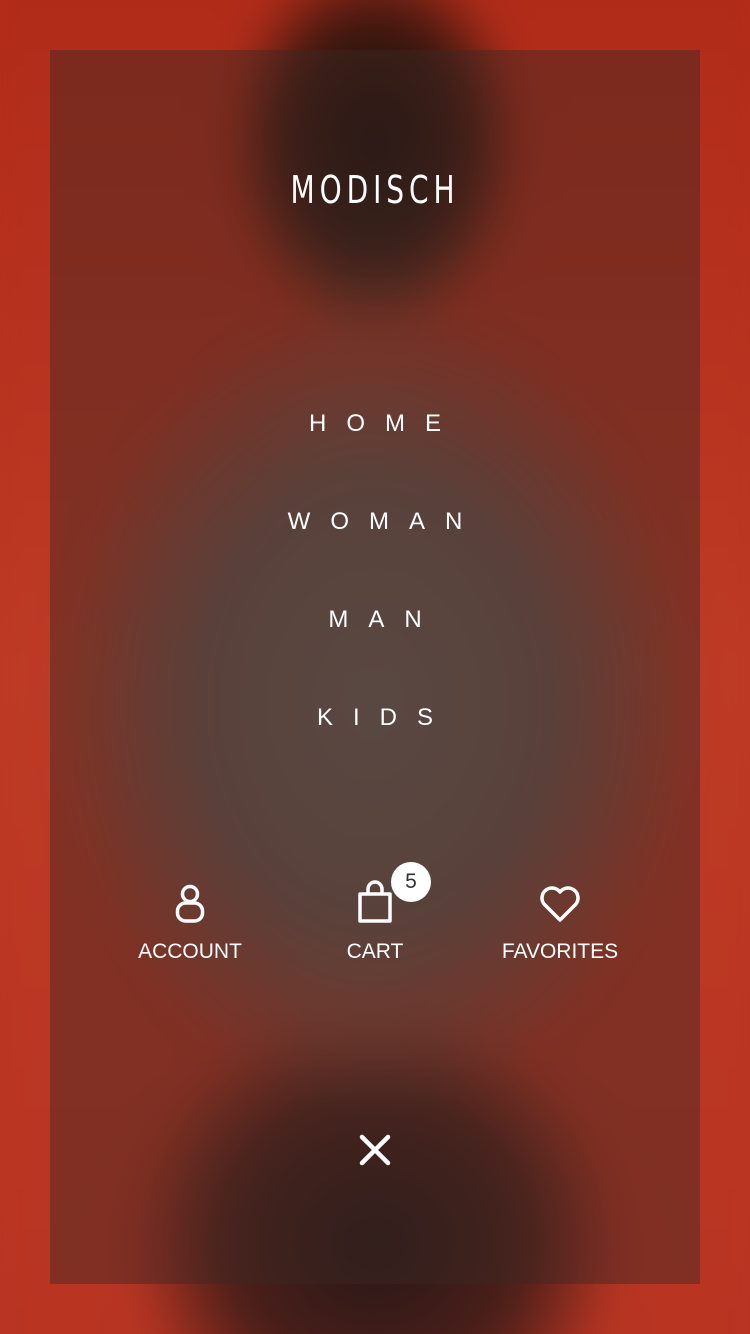  I want to click on nav-item-kids: KIDS, so click(375, 748).